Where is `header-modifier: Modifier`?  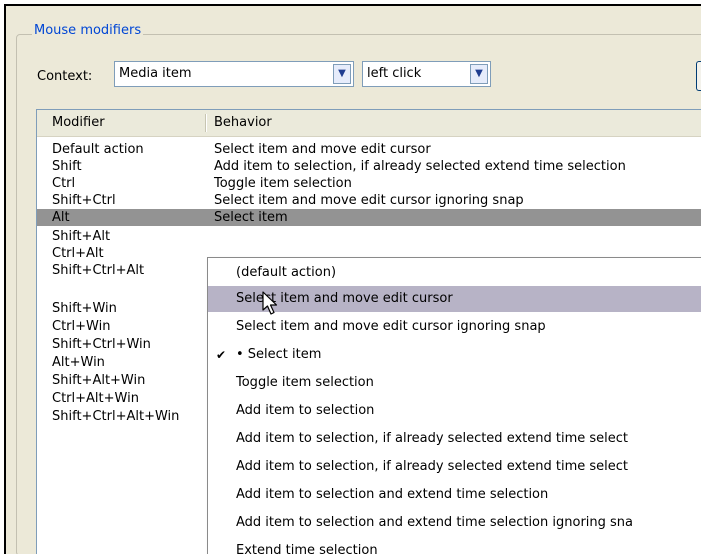 header-modifier: Modifier is located at coordinates (78, 123).